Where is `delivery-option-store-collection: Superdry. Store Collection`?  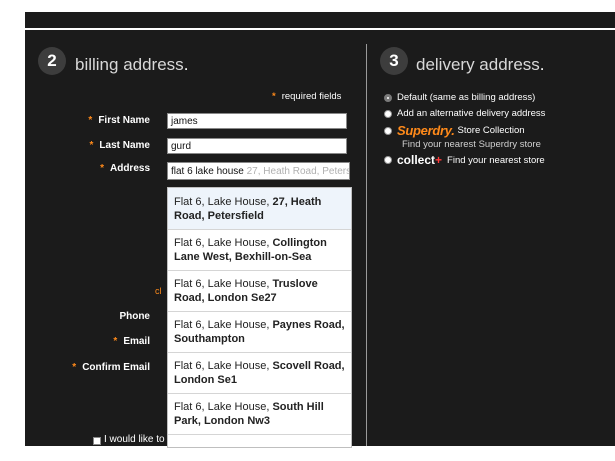 delivery-option-store-collection: Superdry. Store Collection is located at coordinates (454, 130).